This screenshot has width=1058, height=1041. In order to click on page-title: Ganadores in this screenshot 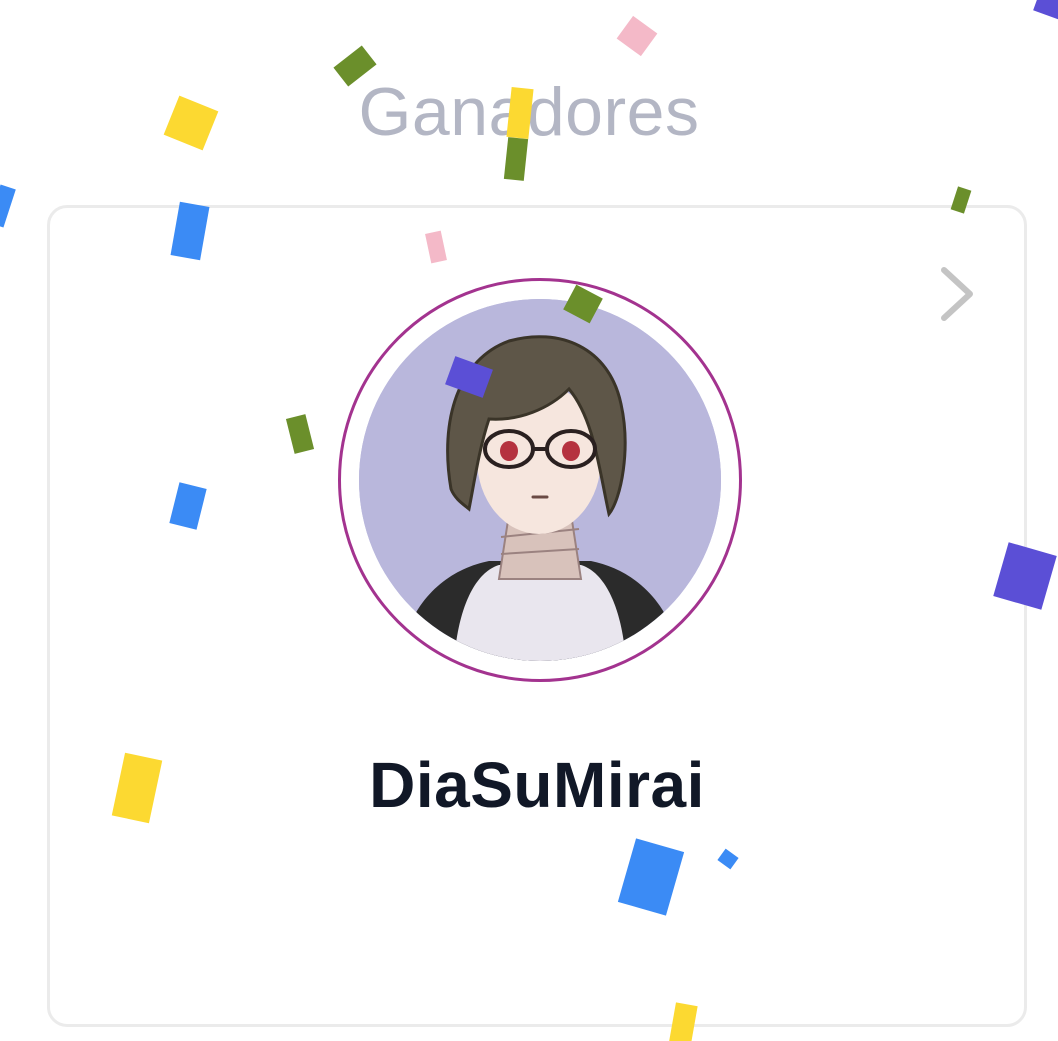, I will do `click(529, 112)`.